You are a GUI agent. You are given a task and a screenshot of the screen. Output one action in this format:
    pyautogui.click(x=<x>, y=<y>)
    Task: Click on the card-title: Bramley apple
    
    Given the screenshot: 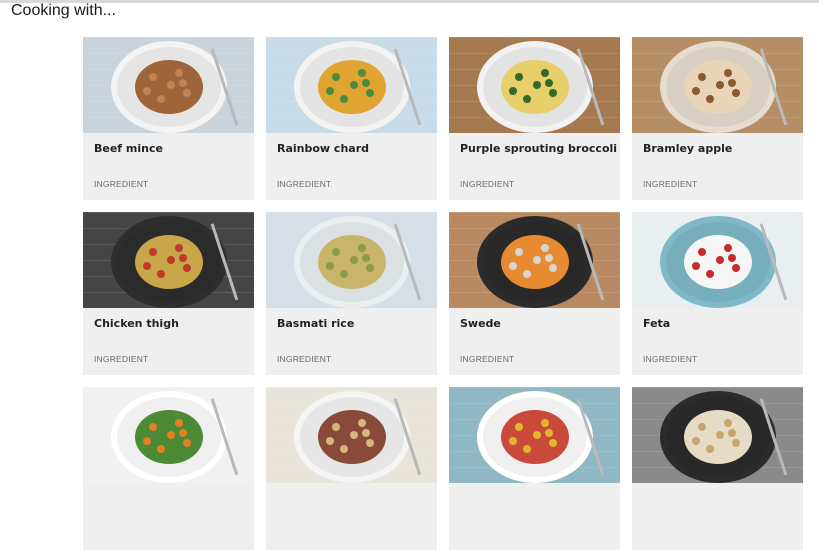 What is the action you would take?
    pyautogui.click(x=687, y=148)
    